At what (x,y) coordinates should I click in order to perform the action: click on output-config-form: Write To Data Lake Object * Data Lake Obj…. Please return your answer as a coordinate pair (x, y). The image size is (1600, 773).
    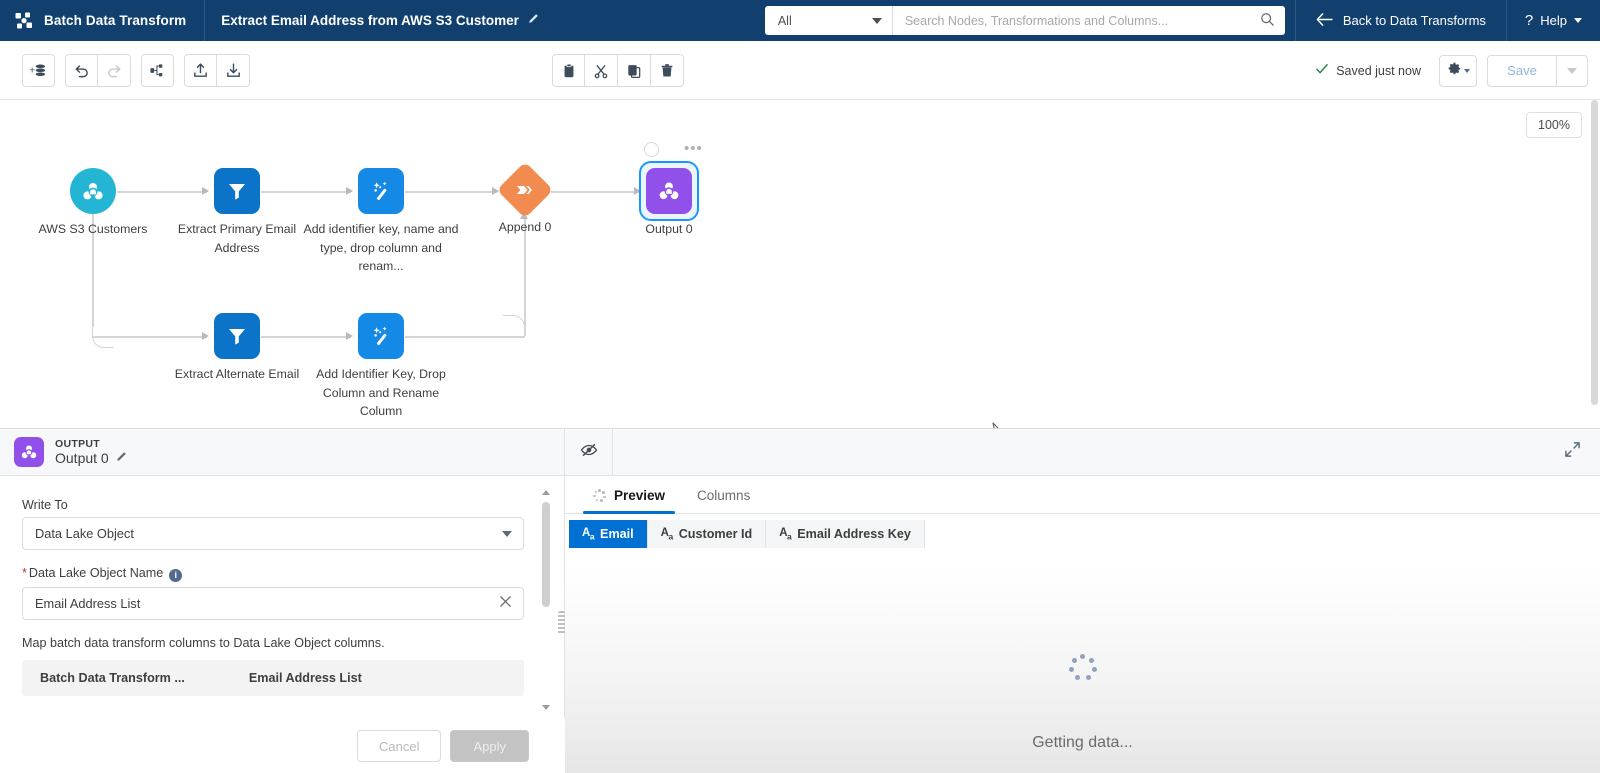
    Looking at the image, I should click on (282, 624).